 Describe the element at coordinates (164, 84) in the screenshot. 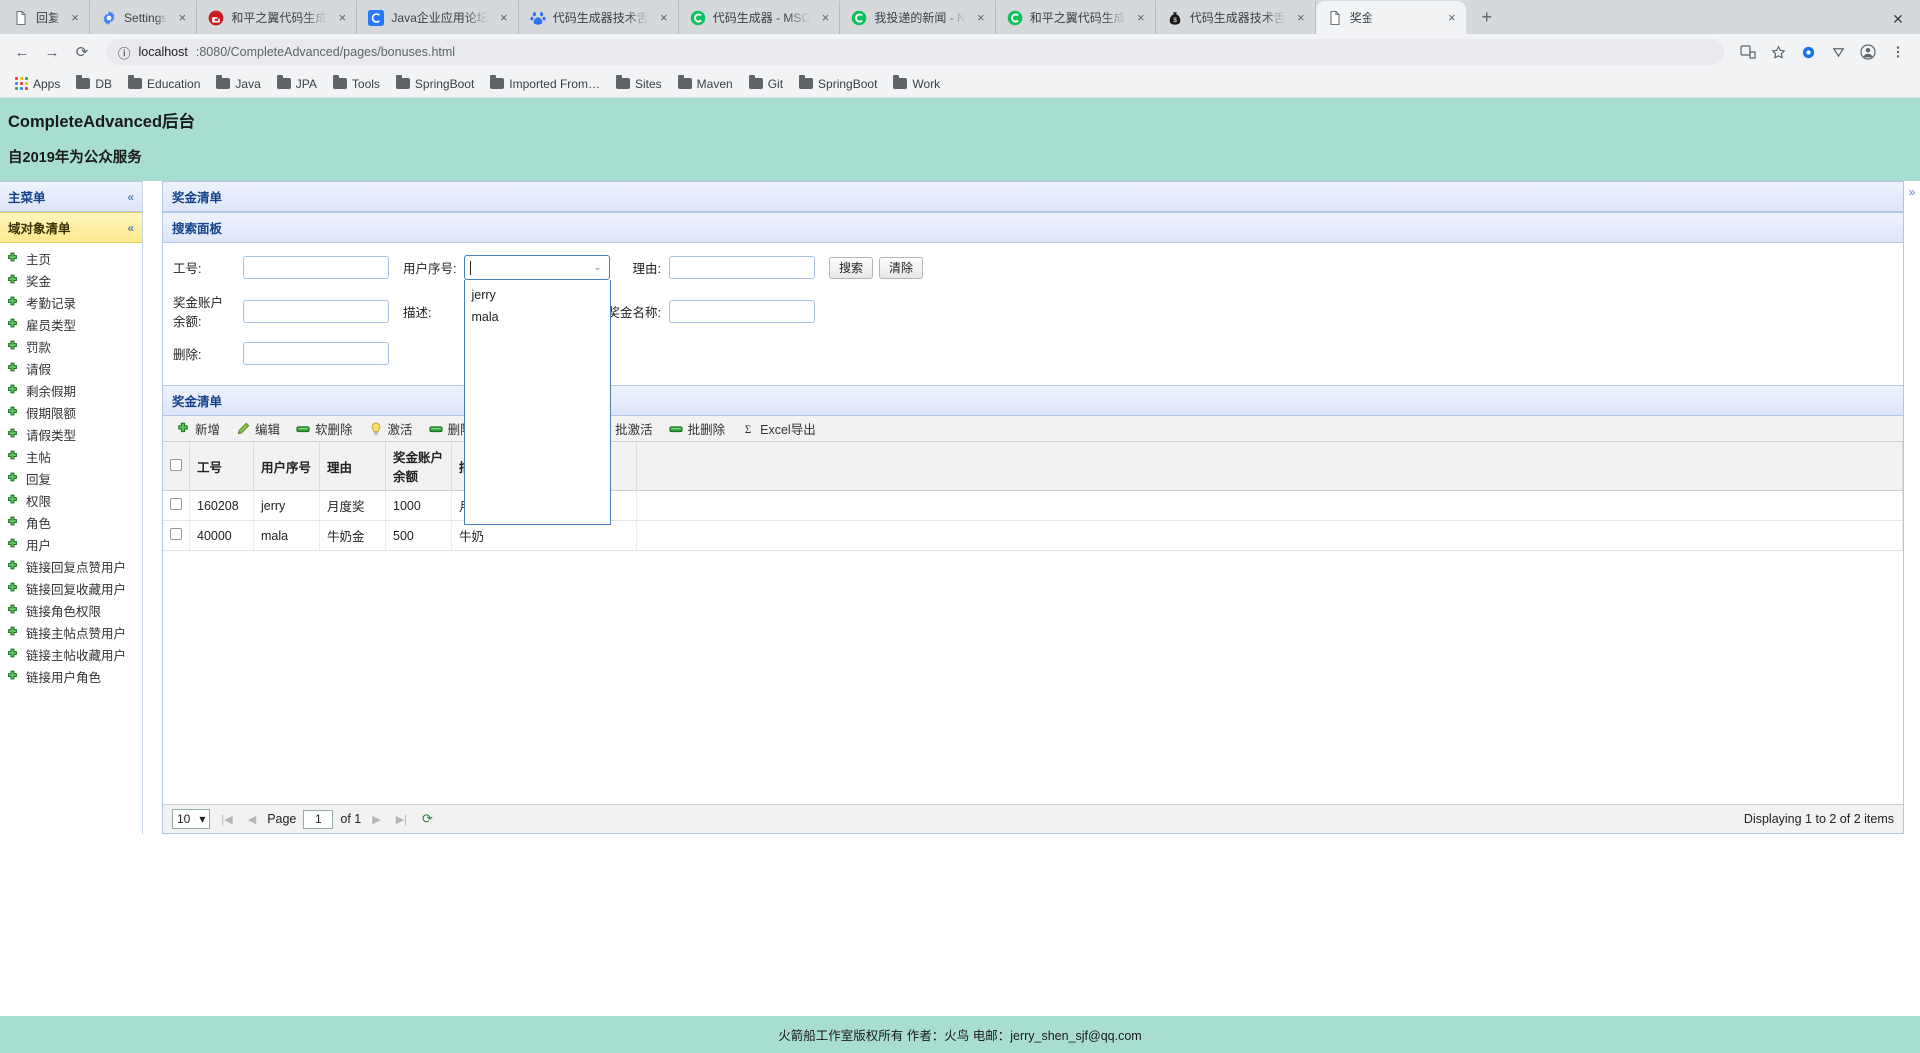

I see `bookmark-education: Education` at that location.